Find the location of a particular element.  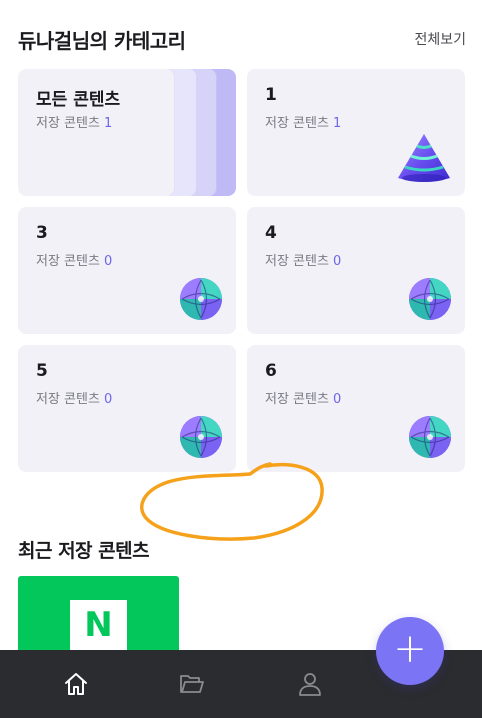

view-all-link: 전체보기 is located at coordinates (440, 39).